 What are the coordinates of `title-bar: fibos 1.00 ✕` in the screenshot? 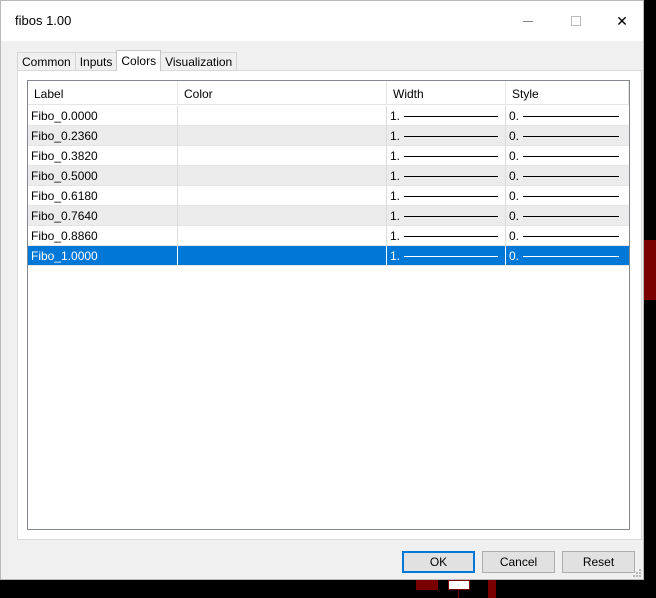 It's located at (322, 21).